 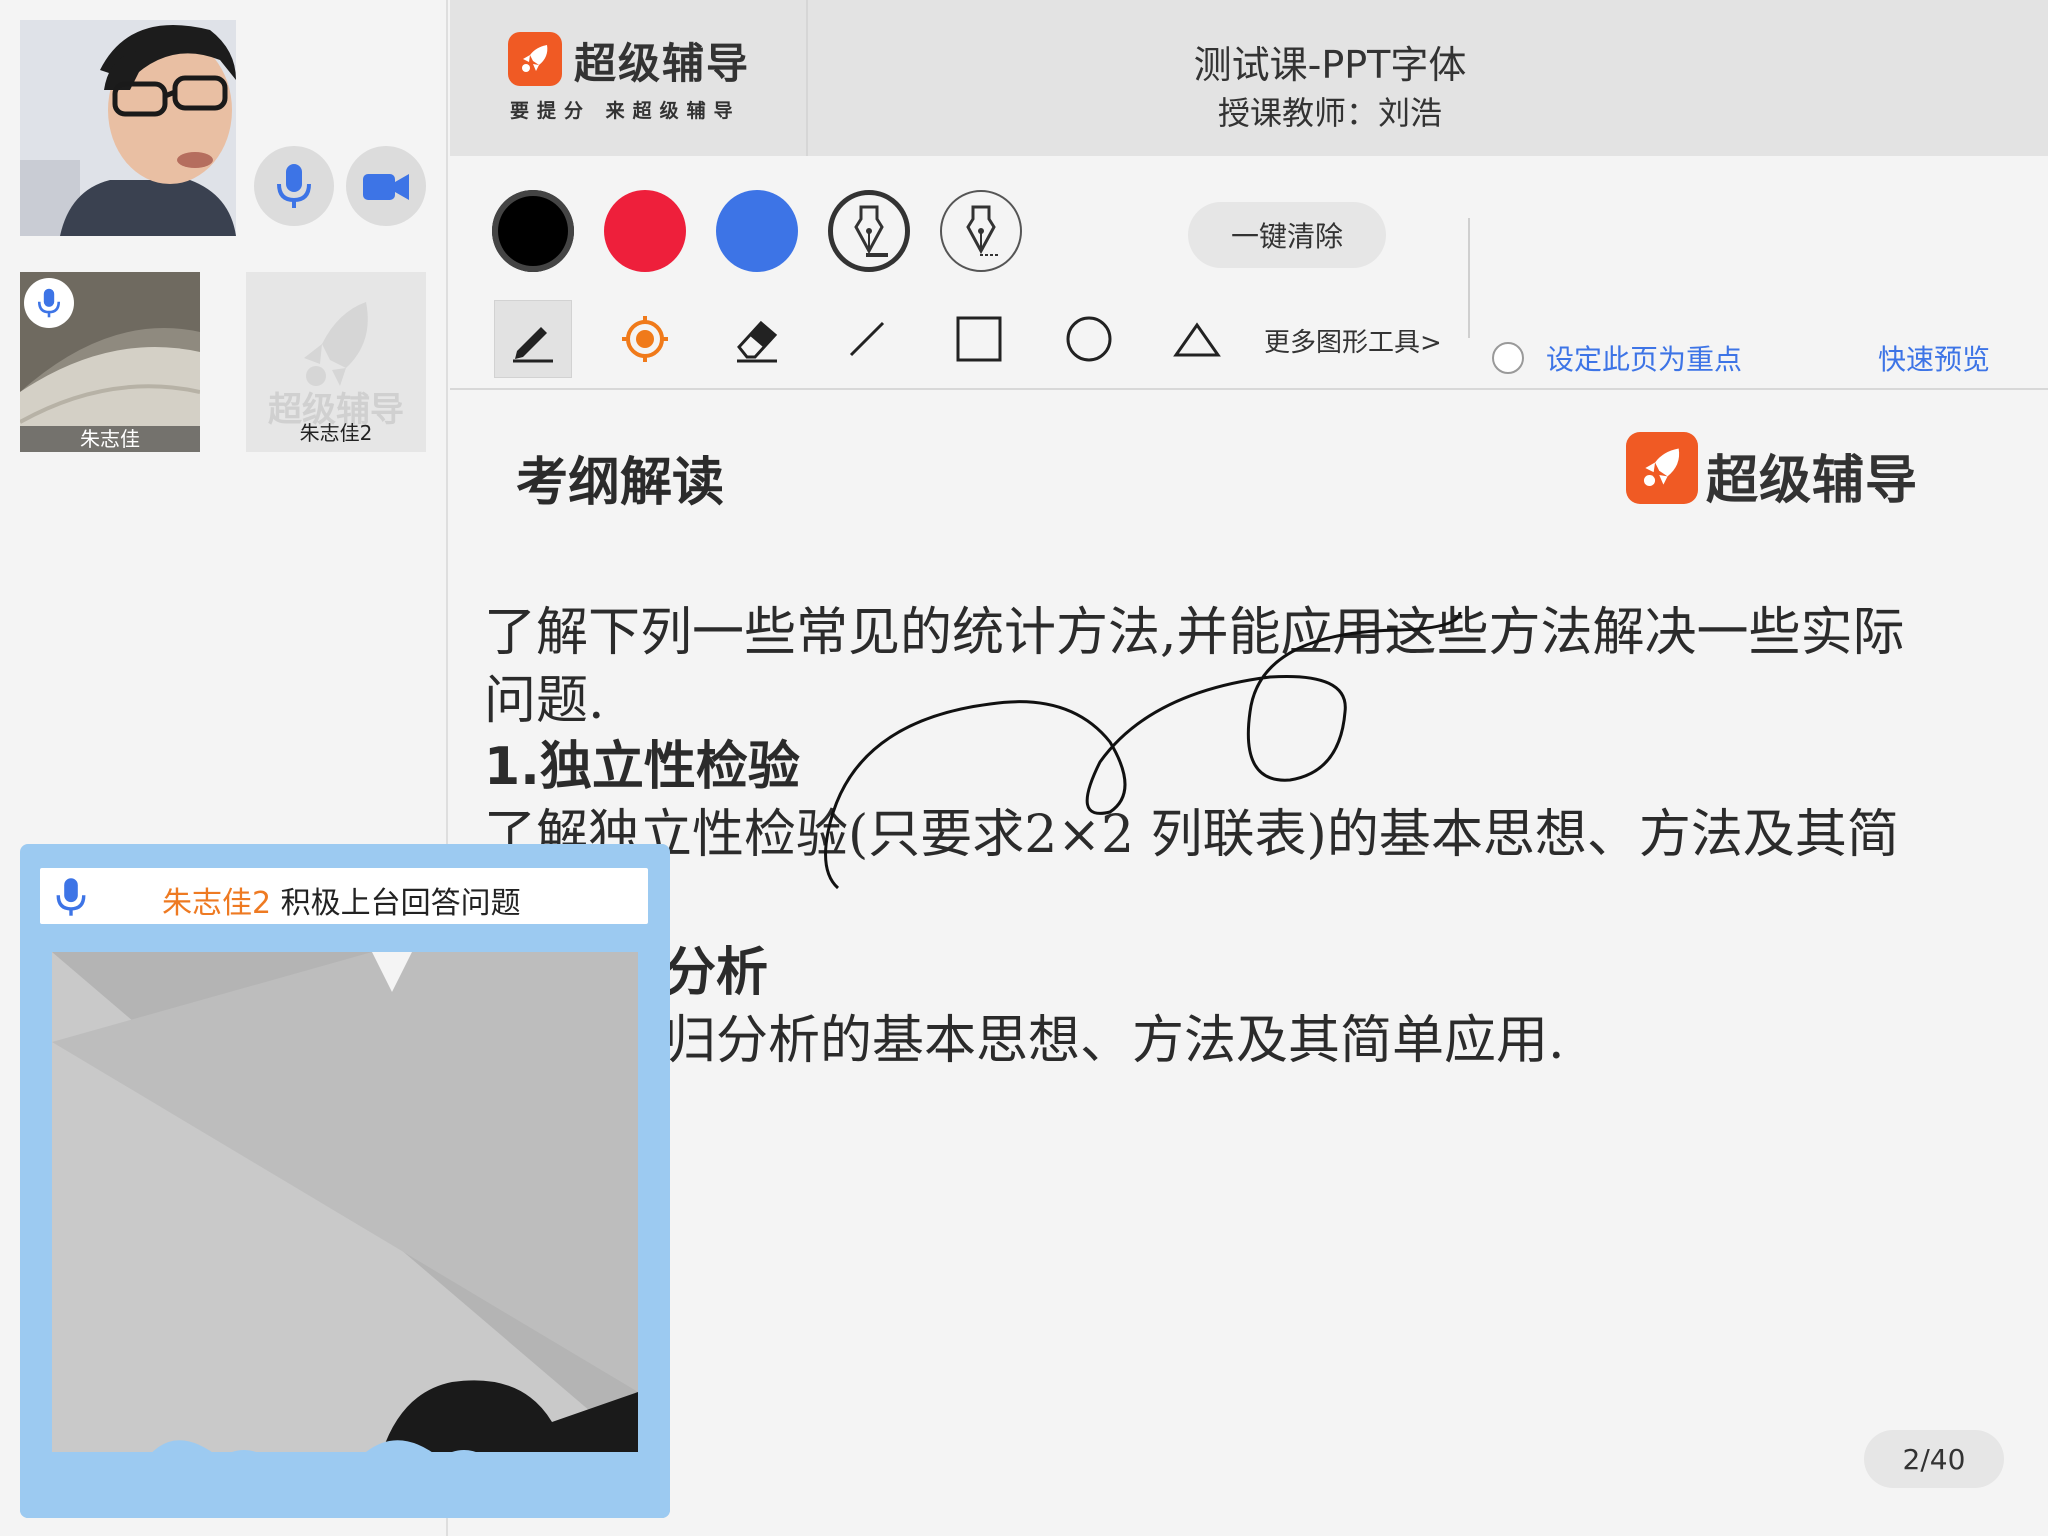 What do you see at coordinates (1812, 481) in the screenshot?
I see `slide-logo-text: 超级辅导` at bounding box center [1812, 481].